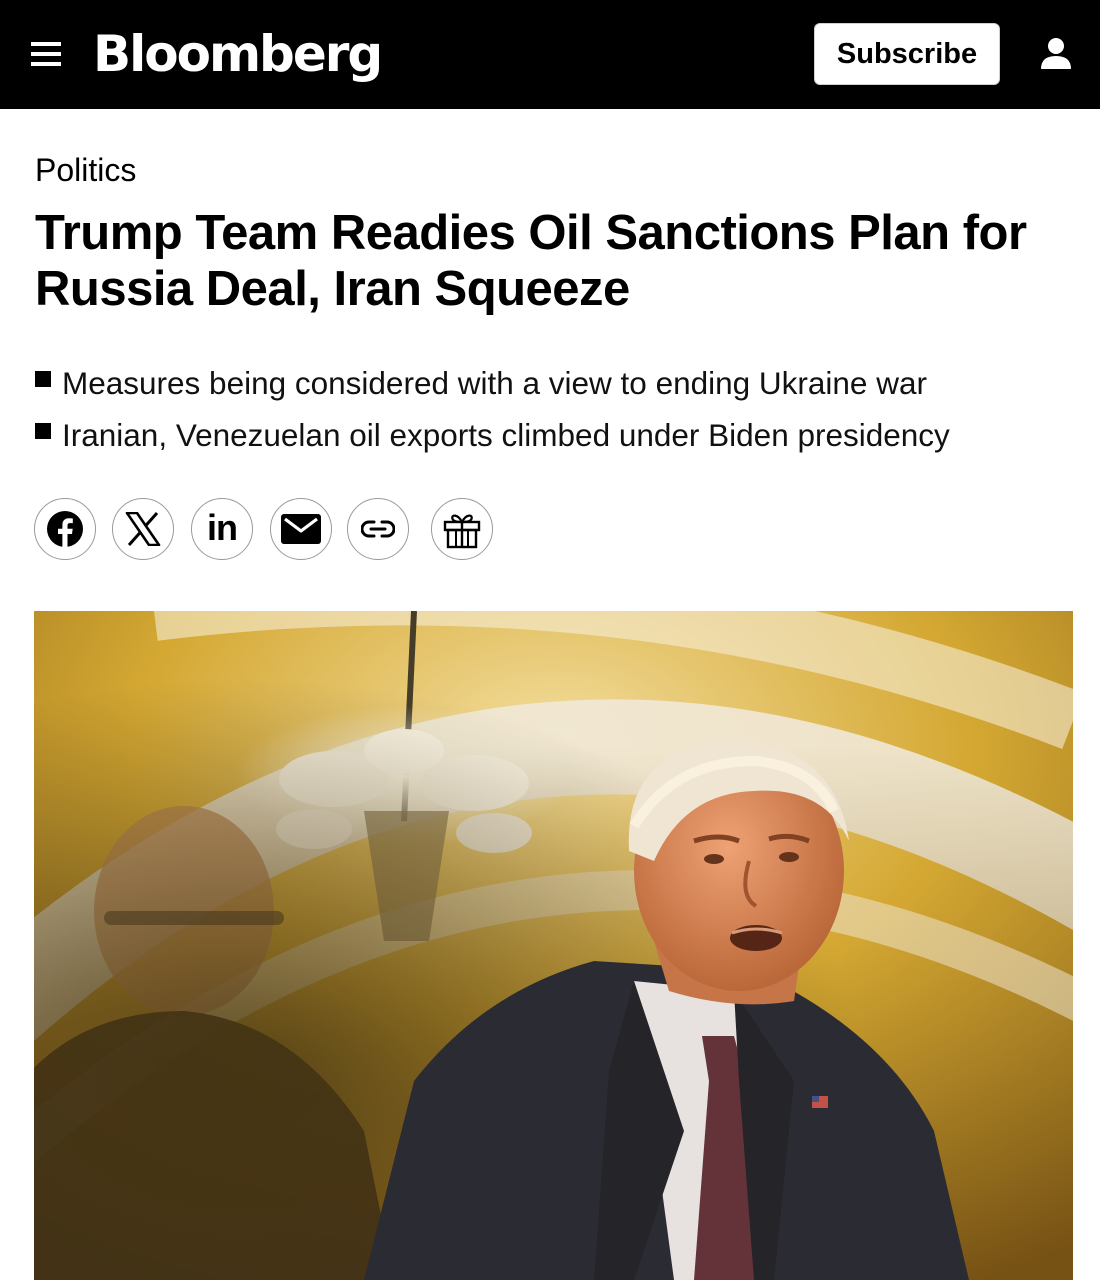 This screenshot has height=1280, width=1100. I want to click on x-icon, so click(143, 529).